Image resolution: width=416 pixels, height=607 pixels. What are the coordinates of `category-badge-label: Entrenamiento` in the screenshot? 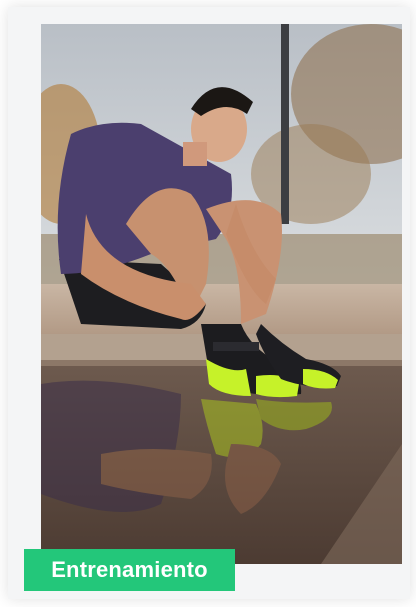 It's located at (129, 569).